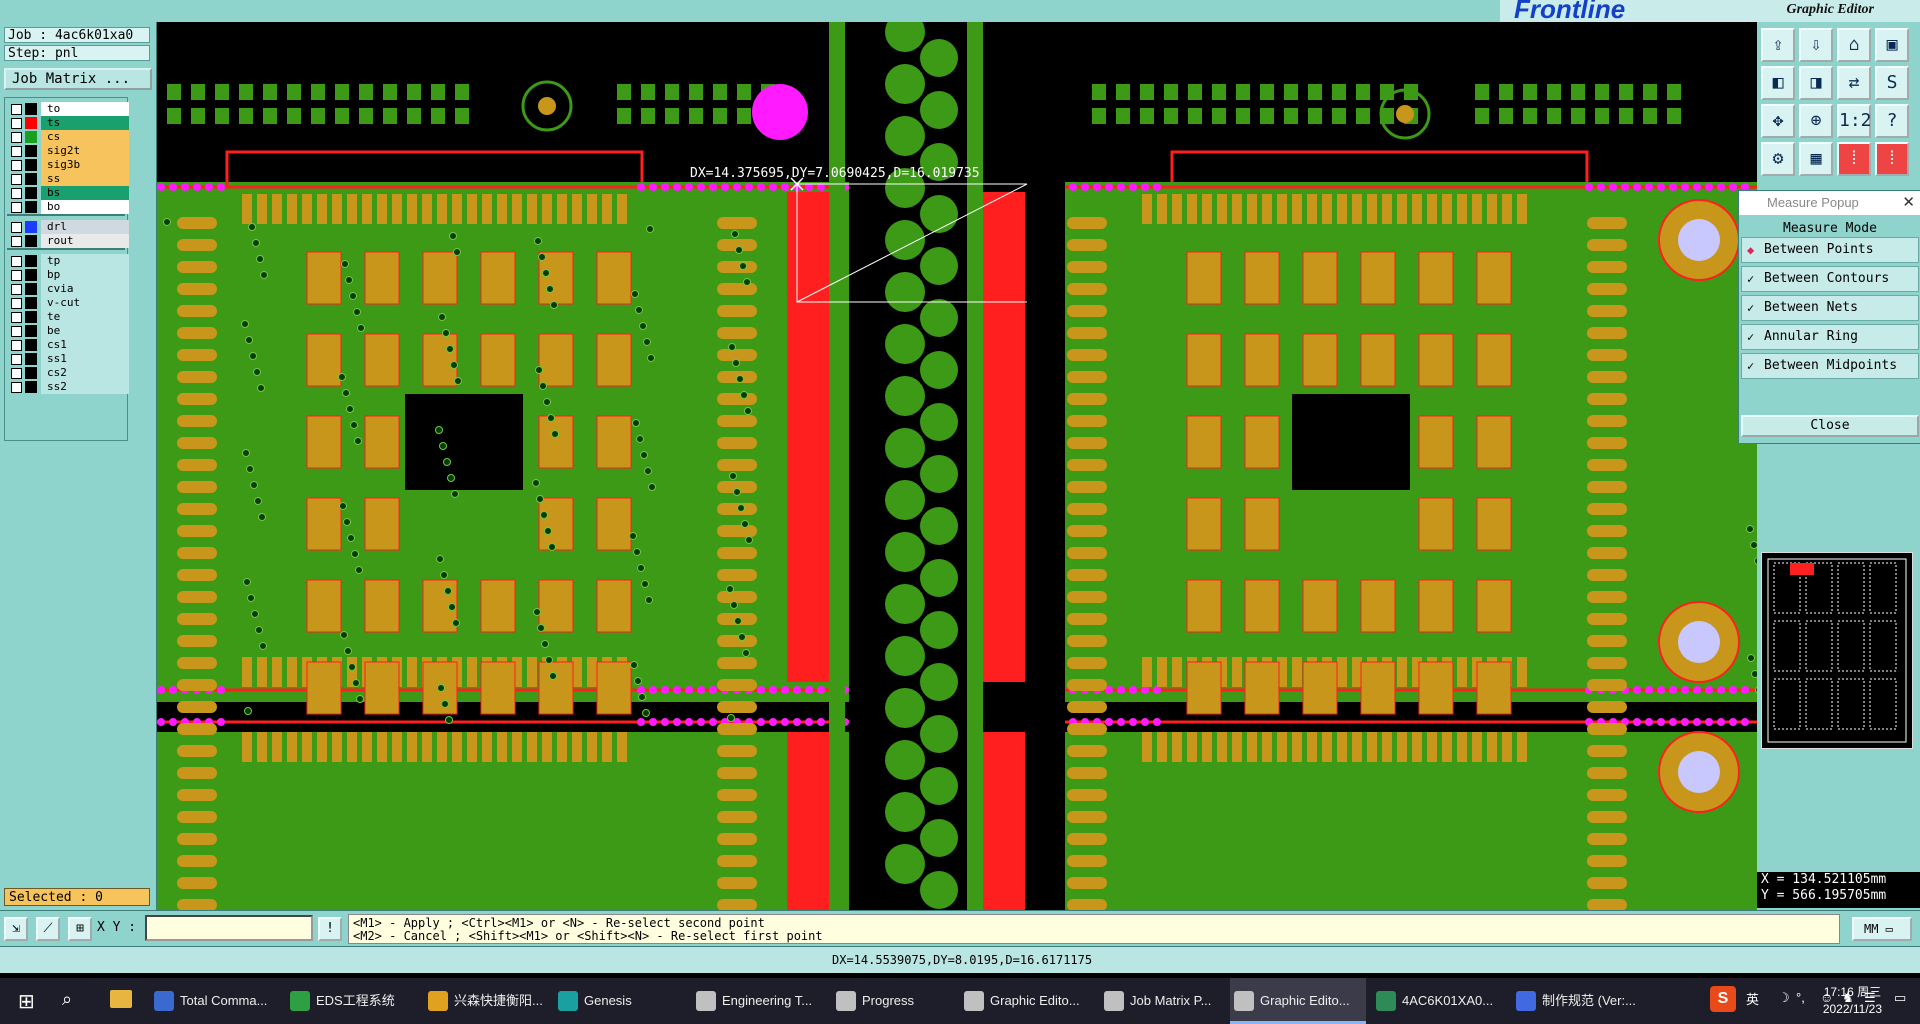  Describe the element at coordinates (1908, 203) in the screenshot. I see `close-icon: ✕` at that location.